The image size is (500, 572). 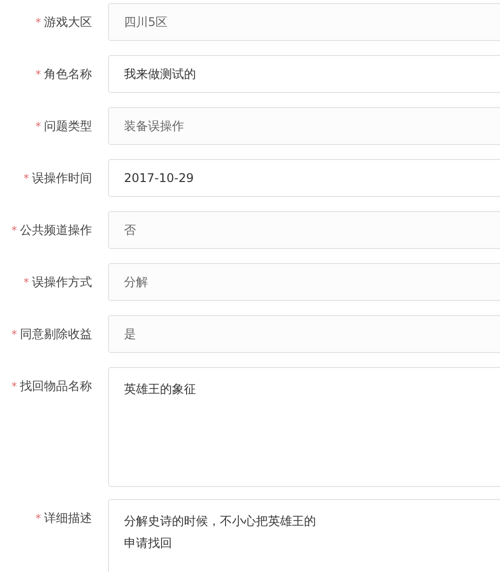 I want to click on field-label: 角色名称, so click(x=68, y=74).